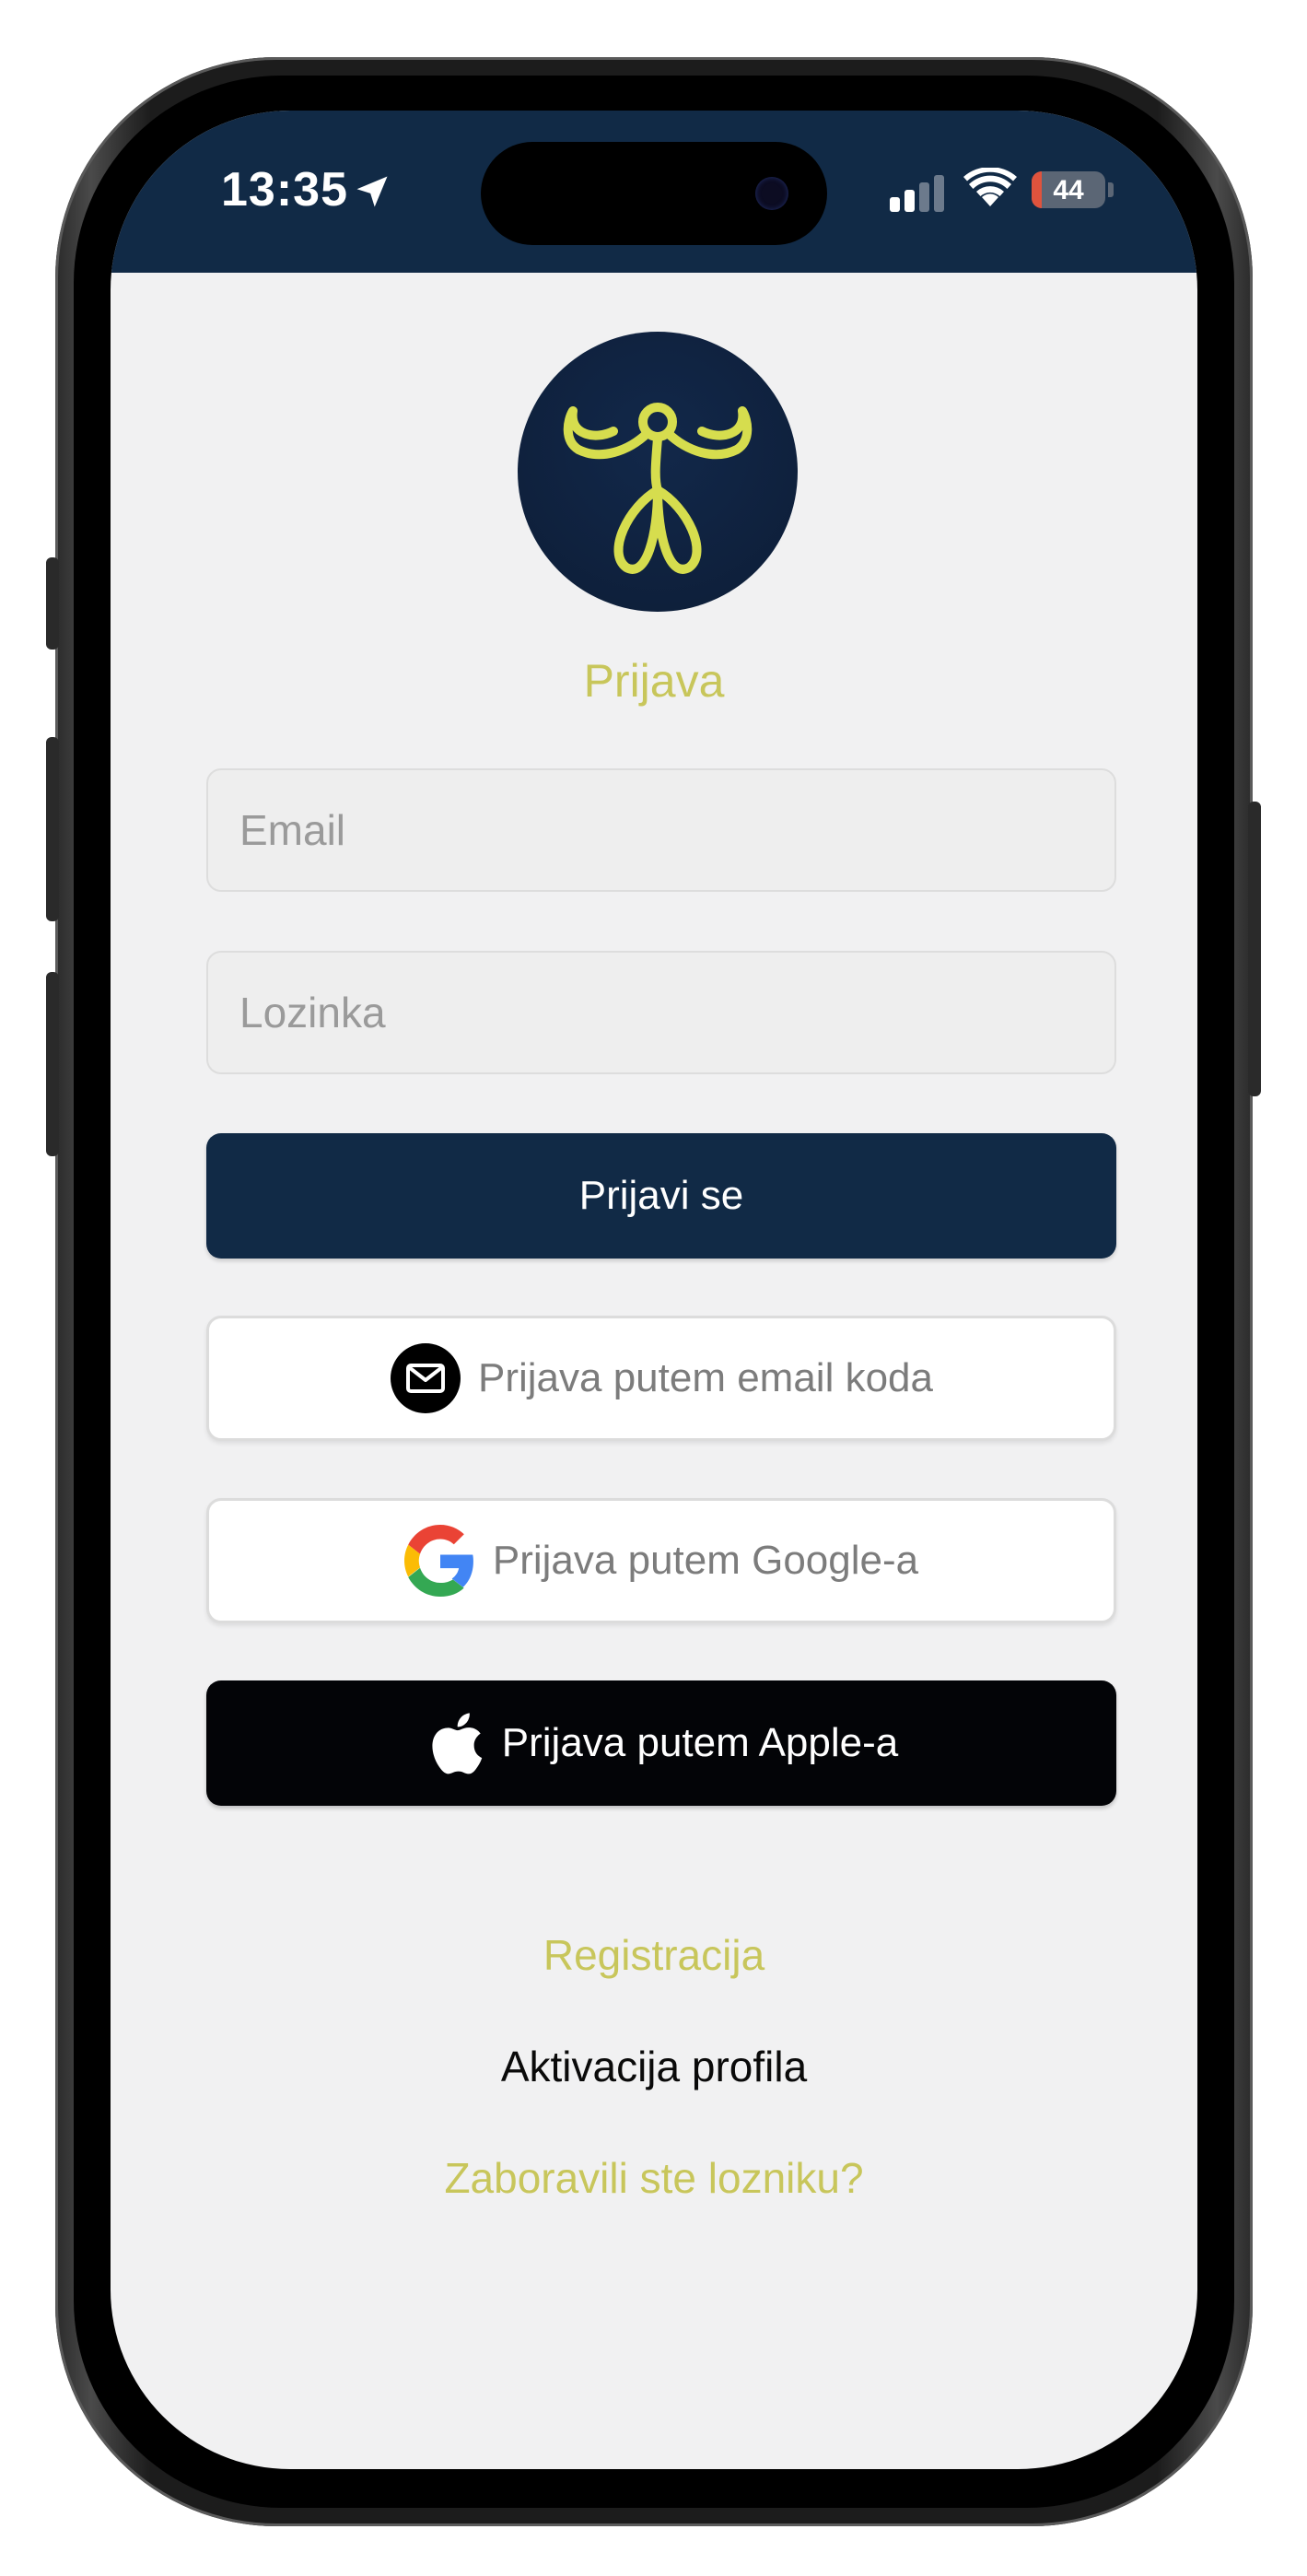  I want to click on dynamic-island, so click(654, 193).